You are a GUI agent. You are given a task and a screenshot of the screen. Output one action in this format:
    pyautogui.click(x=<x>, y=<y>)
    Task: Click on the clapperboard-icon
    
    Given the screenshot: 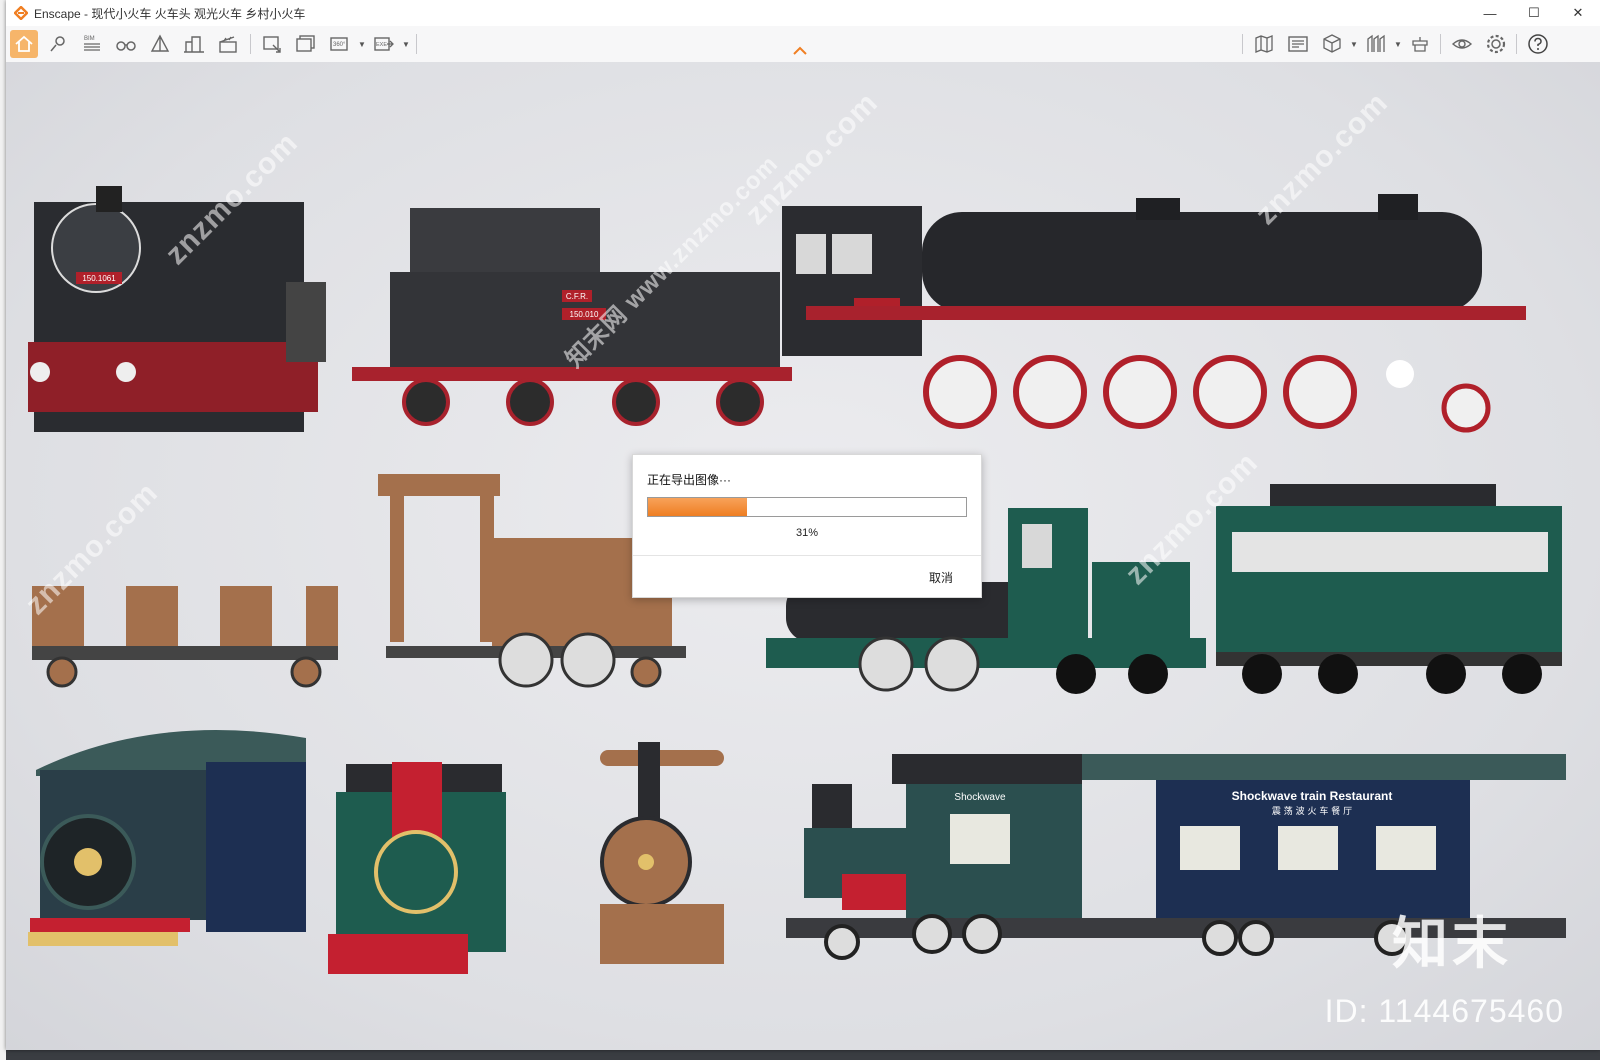 What is the action you would take?
    pyautogui.click(x=228, y=44)
    